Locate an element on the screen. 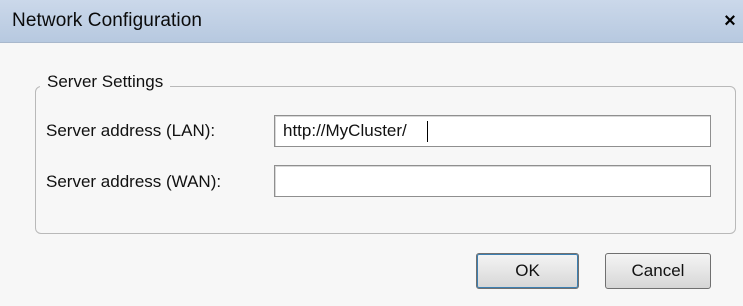 This screenshot has height=306, width=743. text-caret is located at coordinates (427, 131).